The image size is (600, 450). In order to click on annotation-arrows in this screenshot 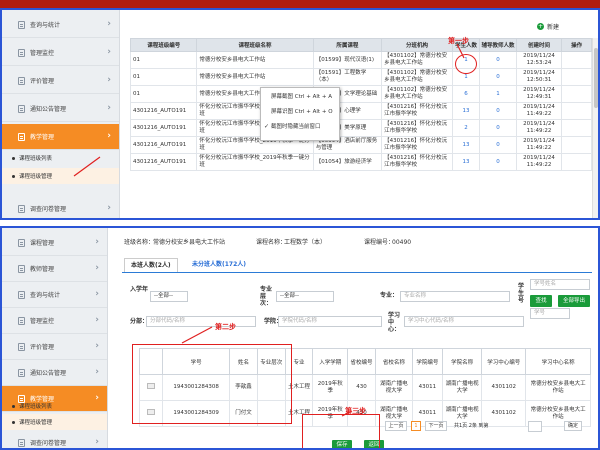, I will do `click(267, 371)`.